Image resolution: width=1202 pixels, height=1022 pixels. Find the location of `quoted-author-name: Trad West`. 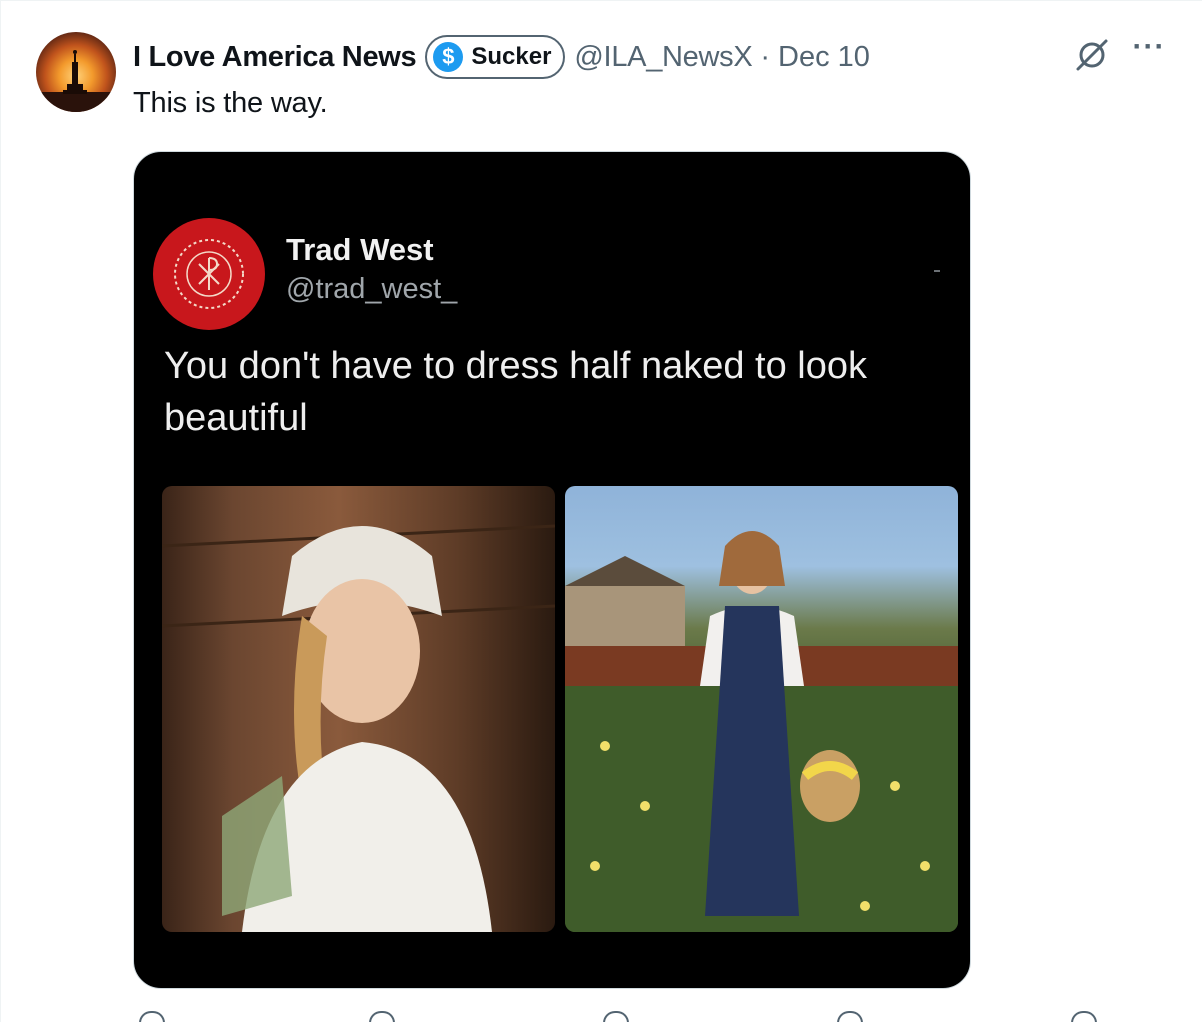

quoted-author-name: Trad West is located at coordinates (360, 249).